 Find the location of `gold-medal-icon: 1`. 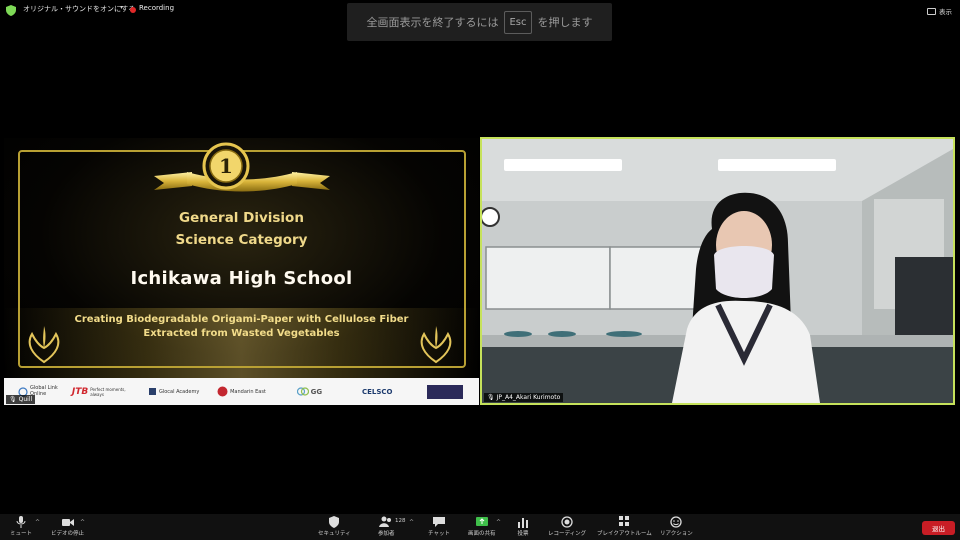

gold-medal-icon: 1 is located at coordinates (226, 166).